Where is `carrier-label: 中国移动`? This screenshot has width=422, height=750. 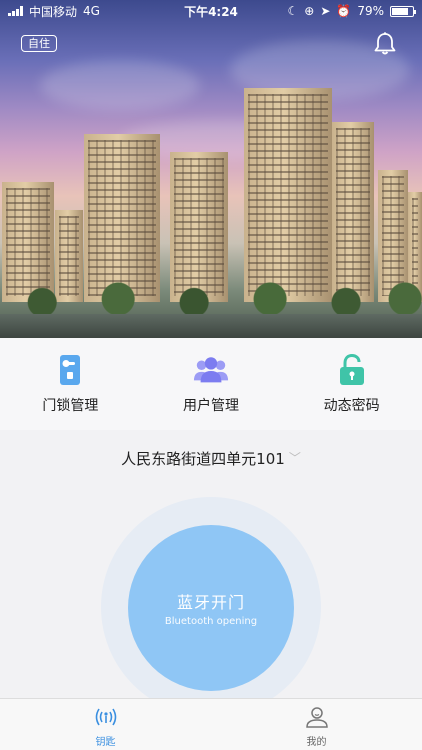 carrier-label: 中国移动 is located at coordinates (53, 11).